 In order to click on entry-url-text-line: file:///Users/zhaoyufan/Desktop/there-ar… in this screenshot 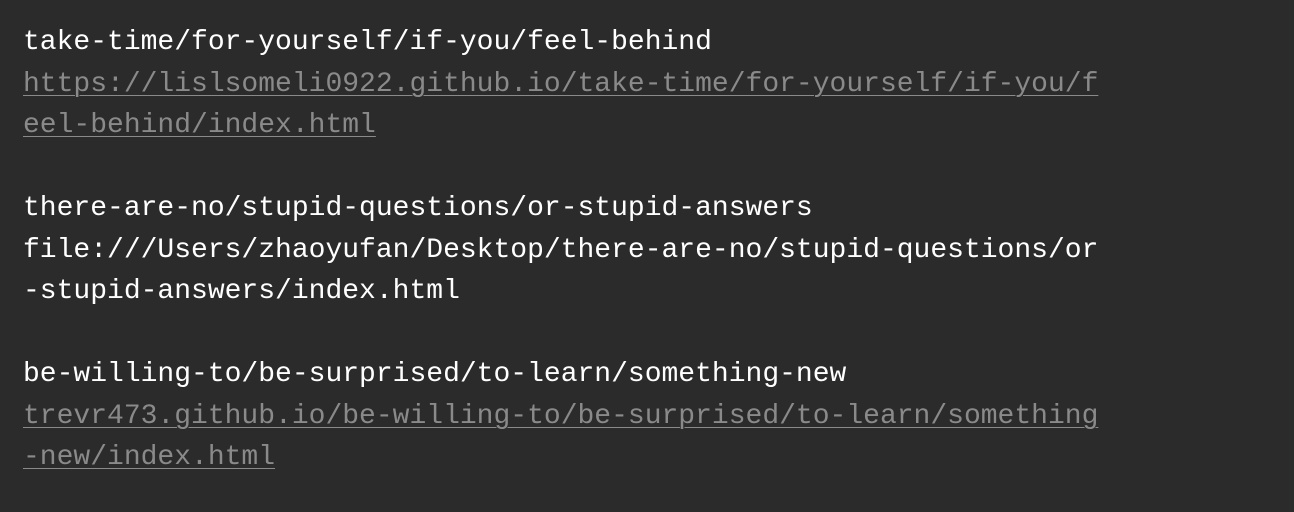, I will do `click(561, 250)`.